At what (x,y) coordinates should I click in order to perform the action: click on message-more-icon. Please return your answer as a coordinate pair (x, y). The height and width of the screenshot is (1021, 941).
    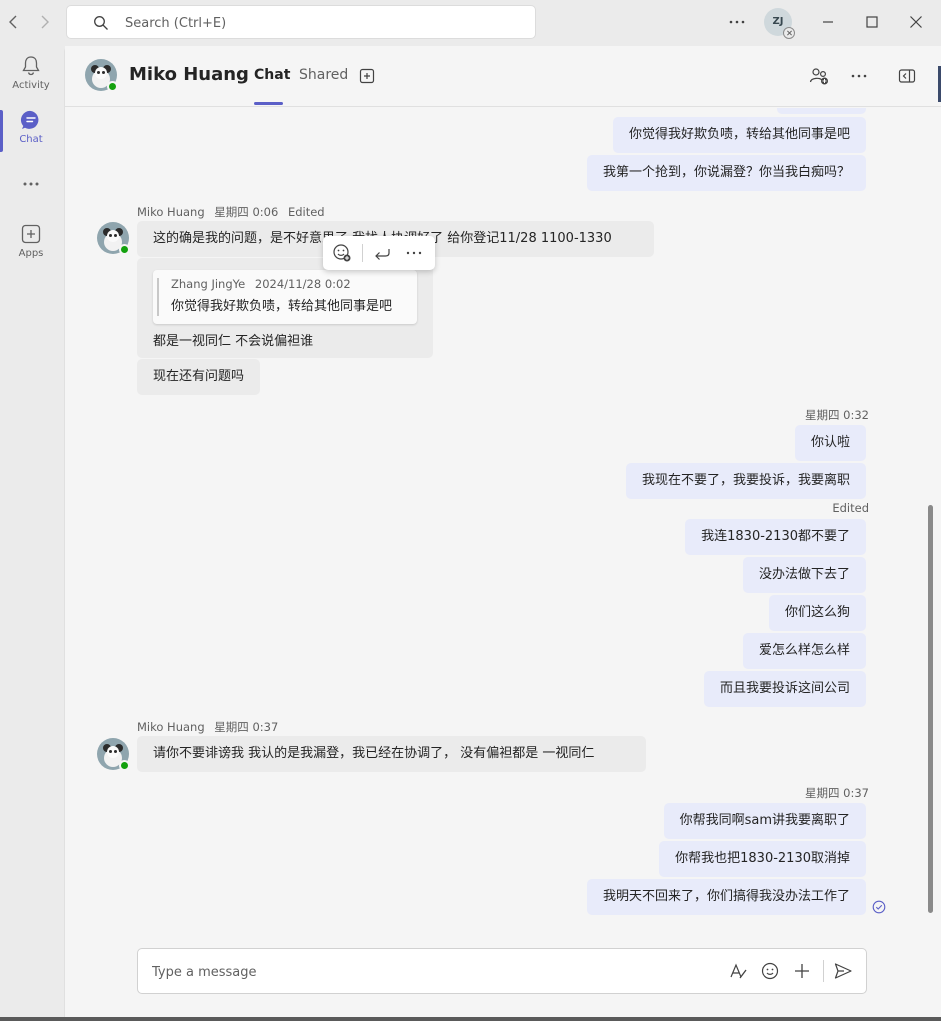
    Looking at the image, I should click on (414, 253).